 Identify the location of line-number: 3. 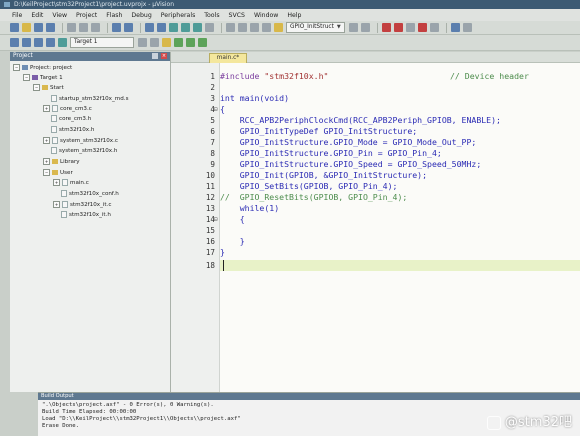
(212, 98).